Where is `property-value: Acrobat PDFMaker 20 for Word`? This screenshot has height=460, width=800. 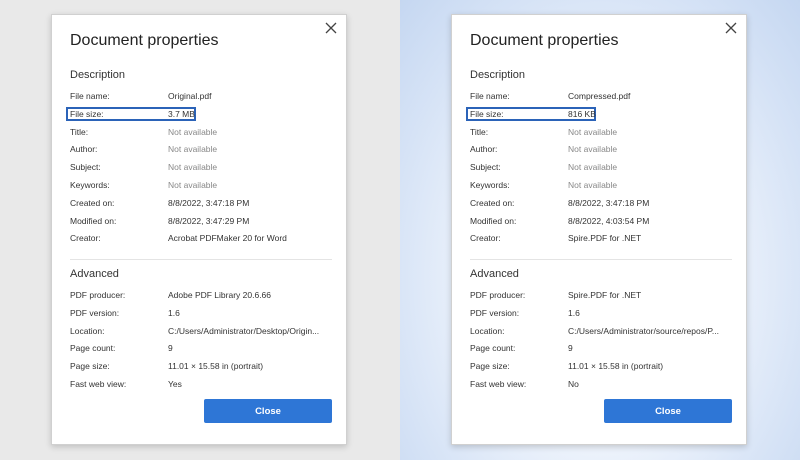
property-value: Acrobat PDFMaker 20 for Word is located at coordinates (227, 238).